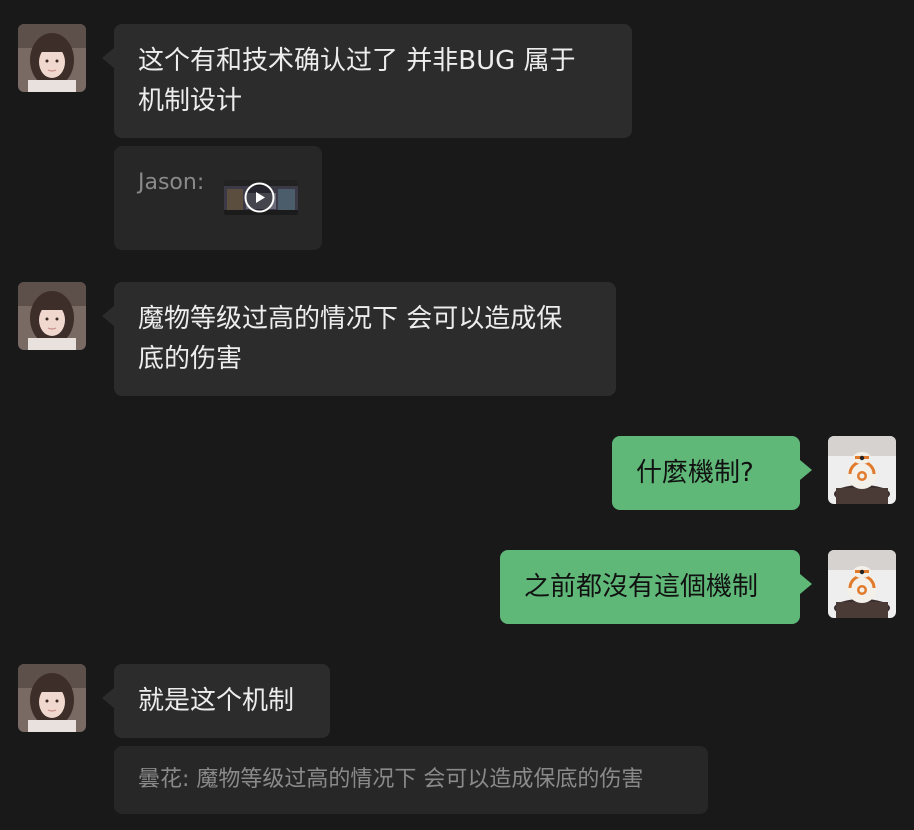  What do you see at coordinates (457, 474) in the screenshot?
I see `message-row: 什麼機制?` at bounding box center [457, 474].